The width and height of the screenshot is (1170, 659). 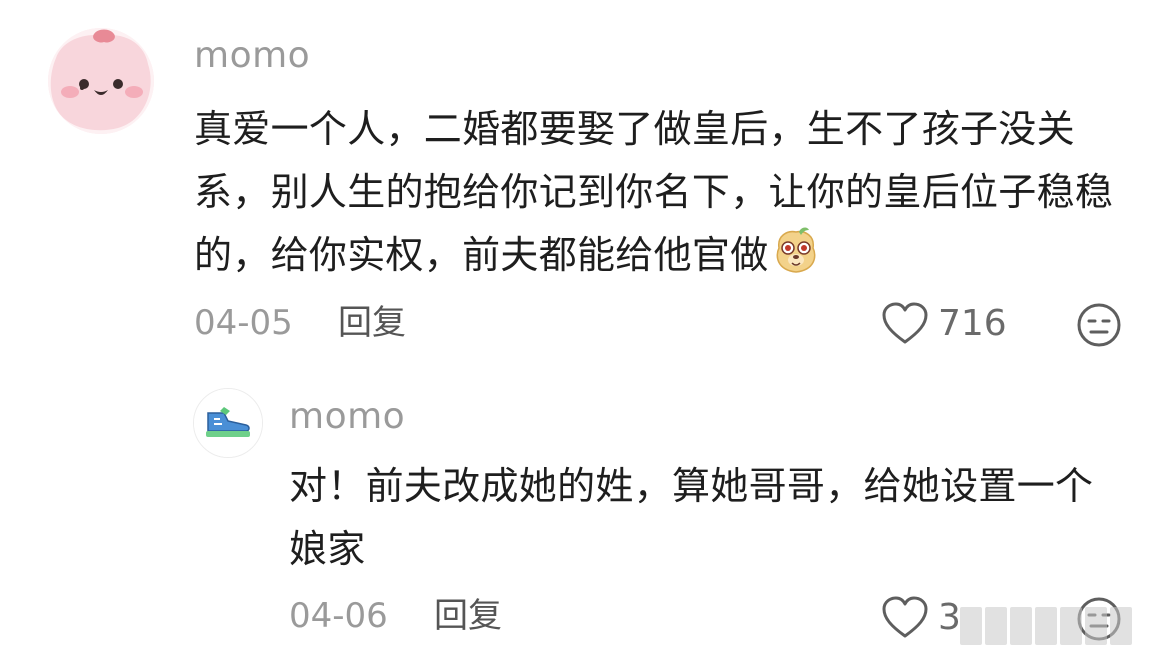 I want to click on meh-face-icon, so click(x=1099, y=325).